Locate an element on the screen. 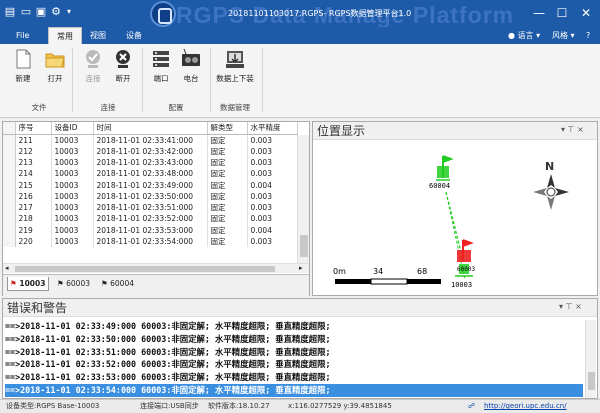 This screenshot has height=413, width=600. close-button: ✕ is located at coordinates (586, 13).